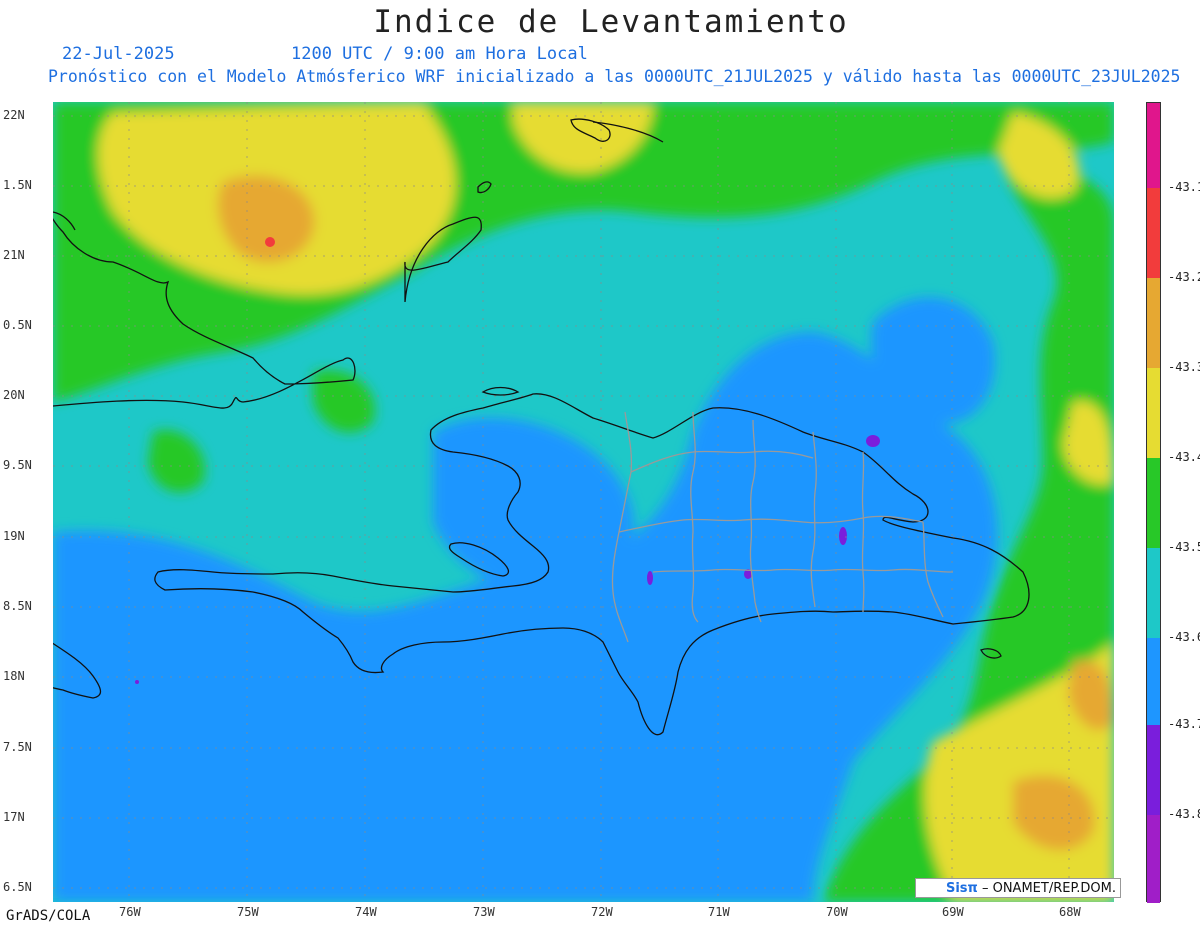 The height and width of the screenshot is (927, 1200). What do you see at coordinates (14, 115) in the screenshot?
I see `lat-tick: 22N` at bounding box center [14, 115].